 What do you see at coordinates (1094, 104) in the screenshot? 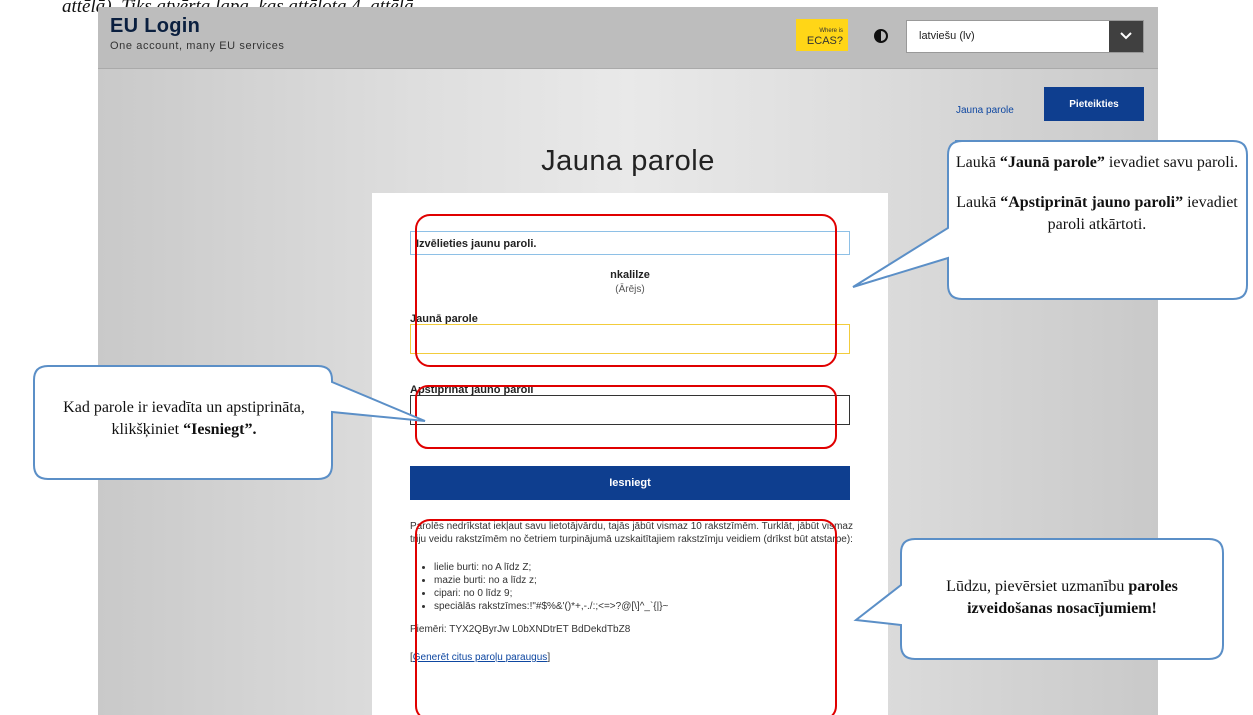
I see `login-button: Pieteikties` at bounding box center [1094, 104].